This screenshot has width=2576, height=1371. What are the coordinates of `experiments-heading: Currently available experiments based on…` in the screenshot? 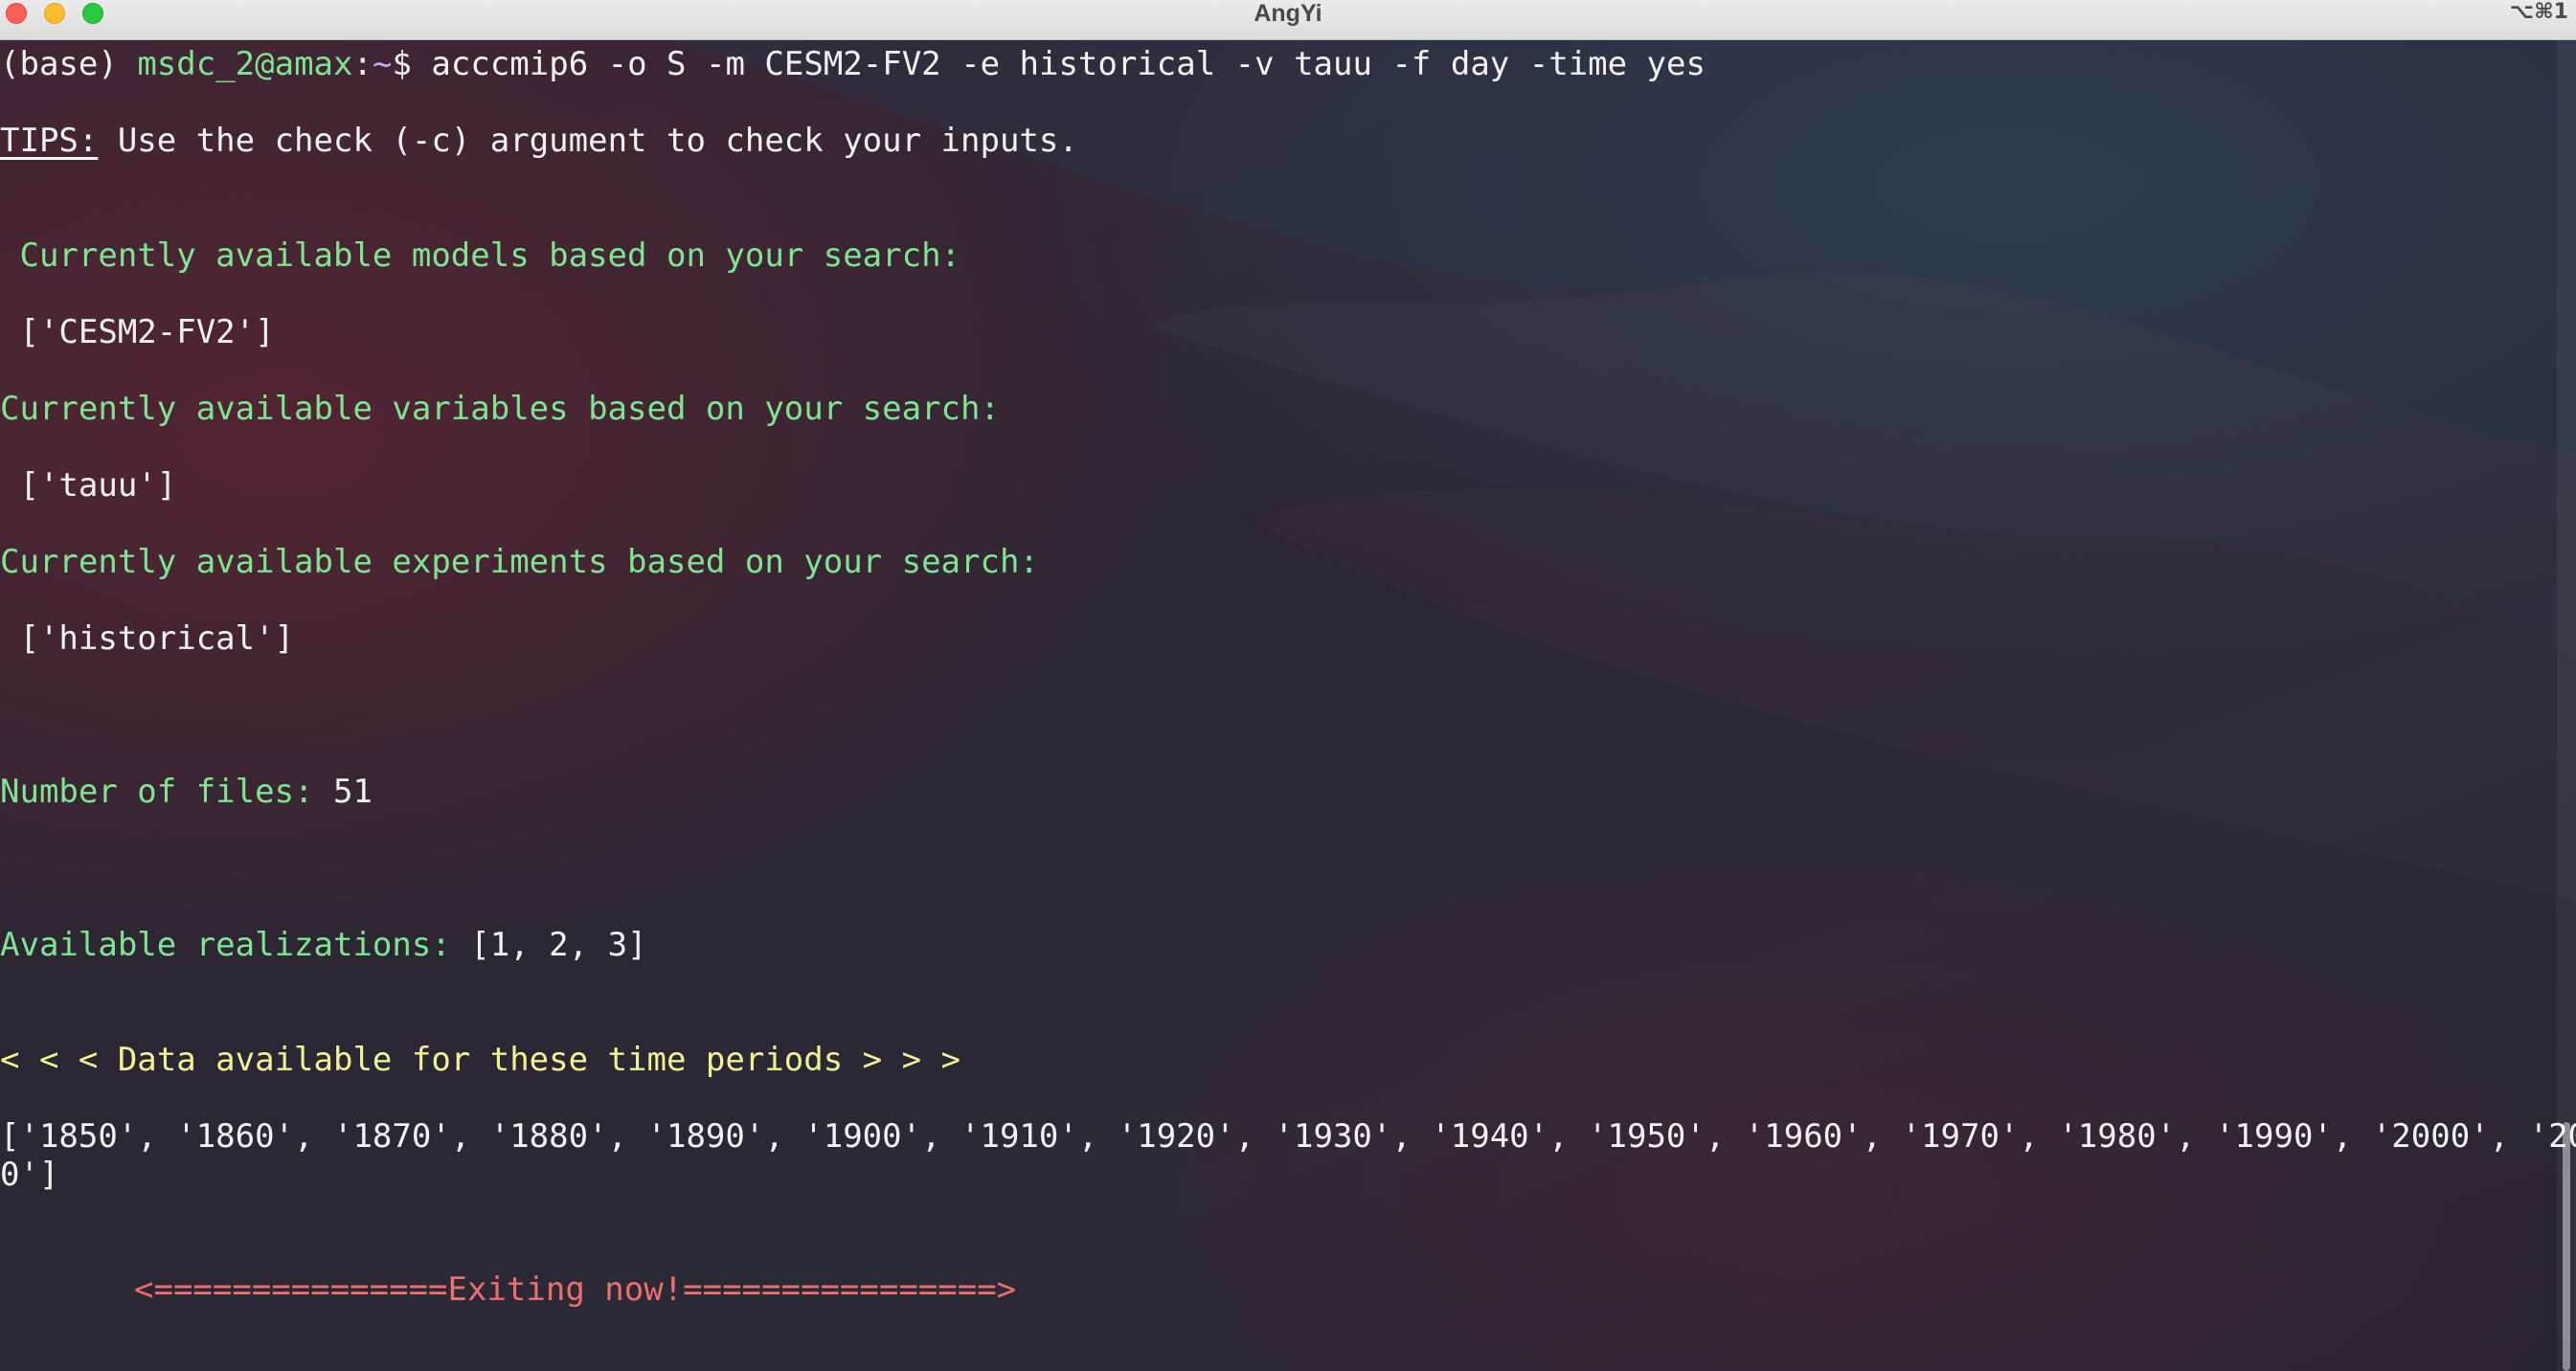 It's located at (519, 562).